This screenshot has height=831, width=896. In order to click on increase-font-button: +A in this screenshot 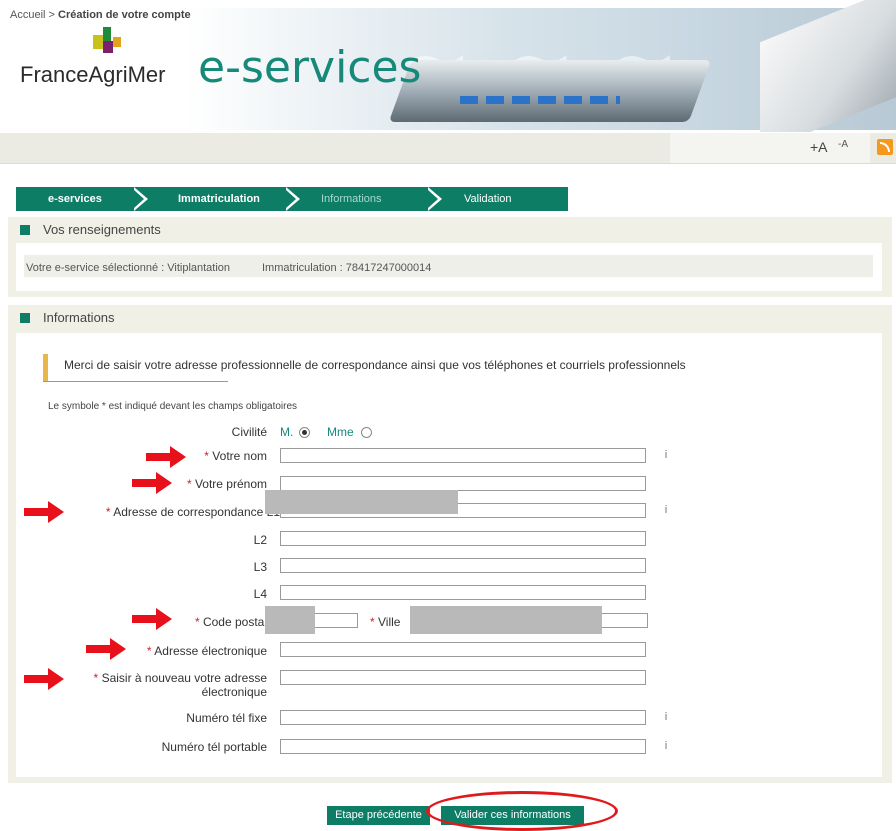, I will do `click(819, 147)`.